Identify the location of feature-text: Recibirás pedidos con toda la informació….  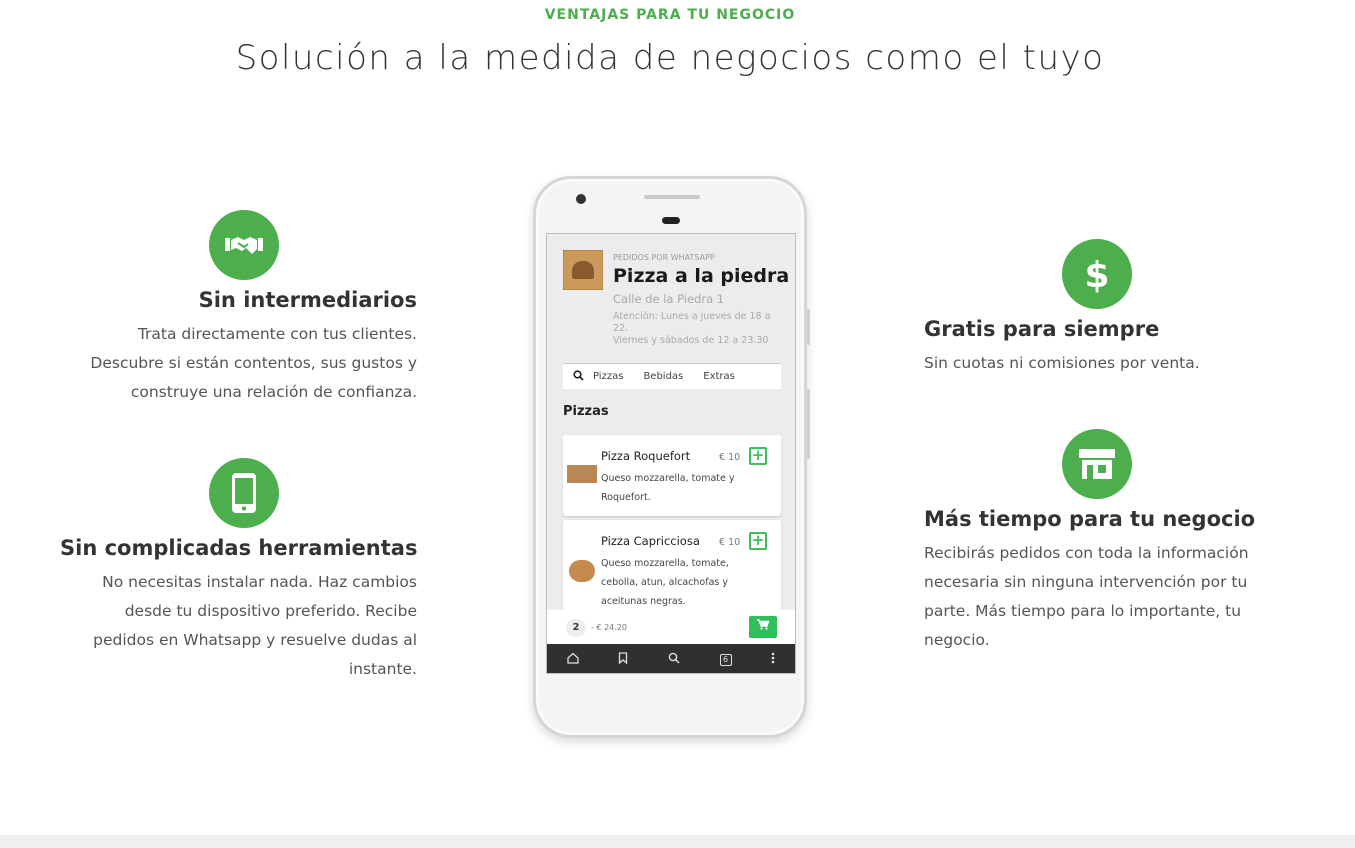
(1086, 596).